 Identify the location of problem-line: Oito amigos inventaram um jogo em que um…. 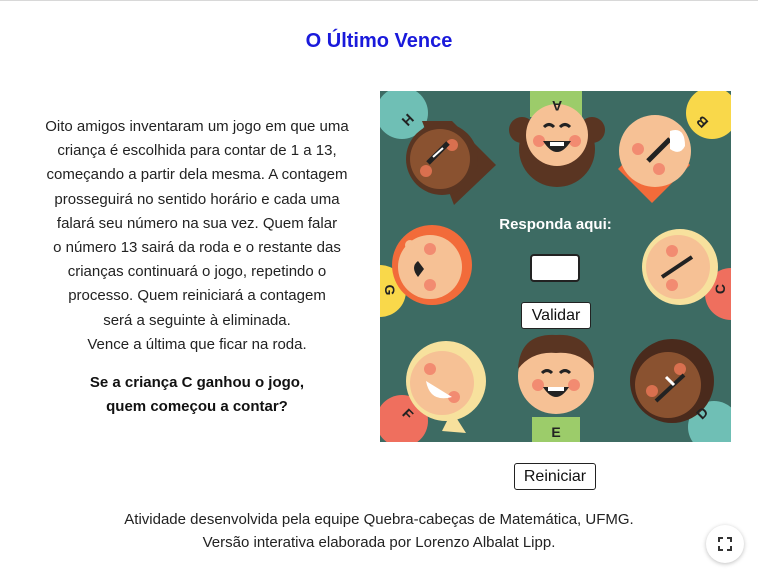
(197, 126).